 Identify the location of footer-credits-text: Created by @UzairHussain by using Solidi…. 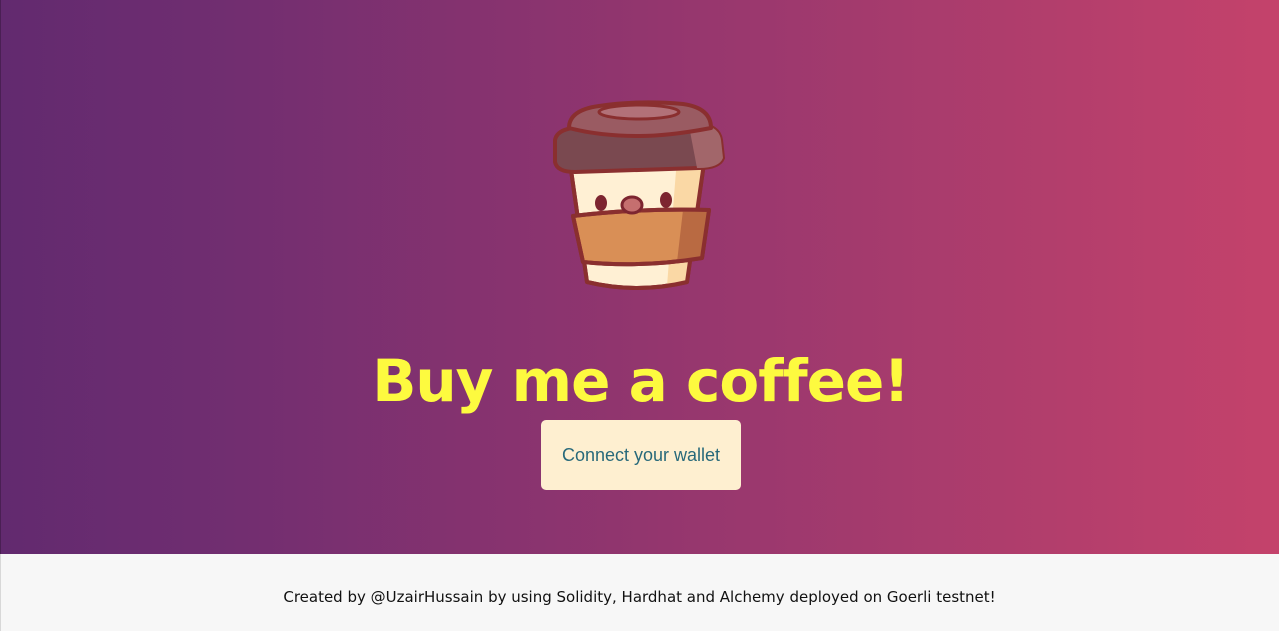
(639, 597).